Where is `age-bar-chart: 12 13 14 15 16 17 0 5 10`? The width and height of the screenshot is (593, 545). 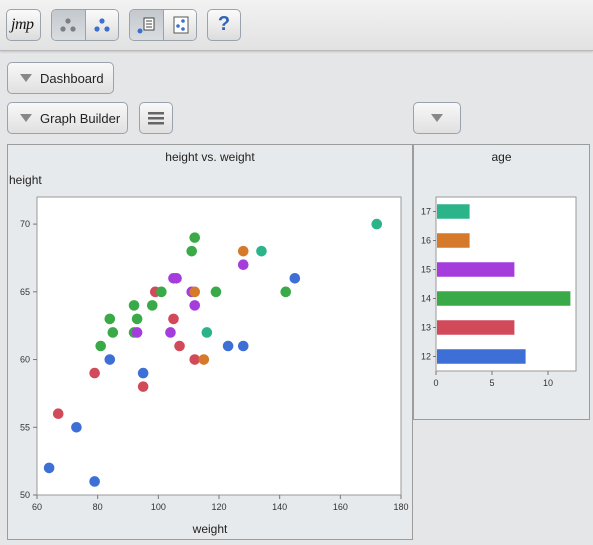
age-bar-chart: 12 13 14 15 16 17 0 5 10 is located at coordinates (501, 282).